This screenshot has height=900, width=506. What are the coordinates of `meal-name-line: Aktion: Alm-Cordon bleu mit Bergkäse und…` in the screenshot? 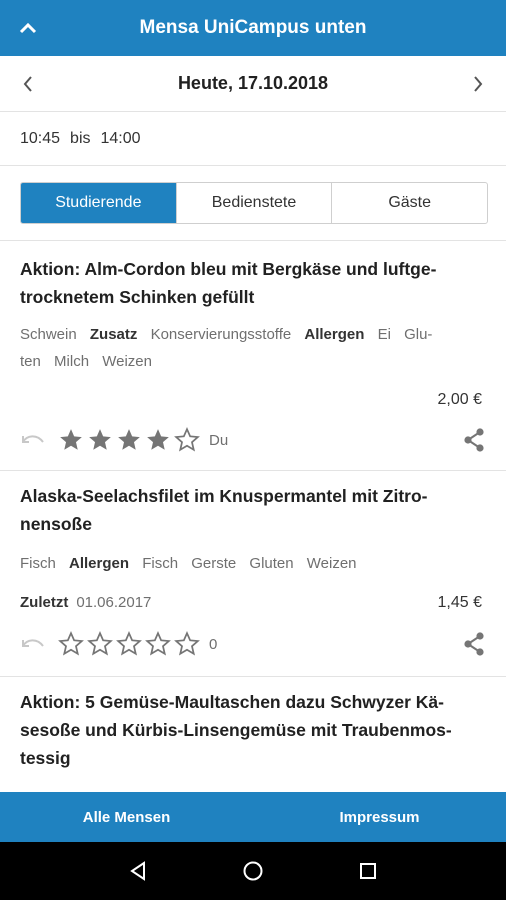 It's located at (228, 269).